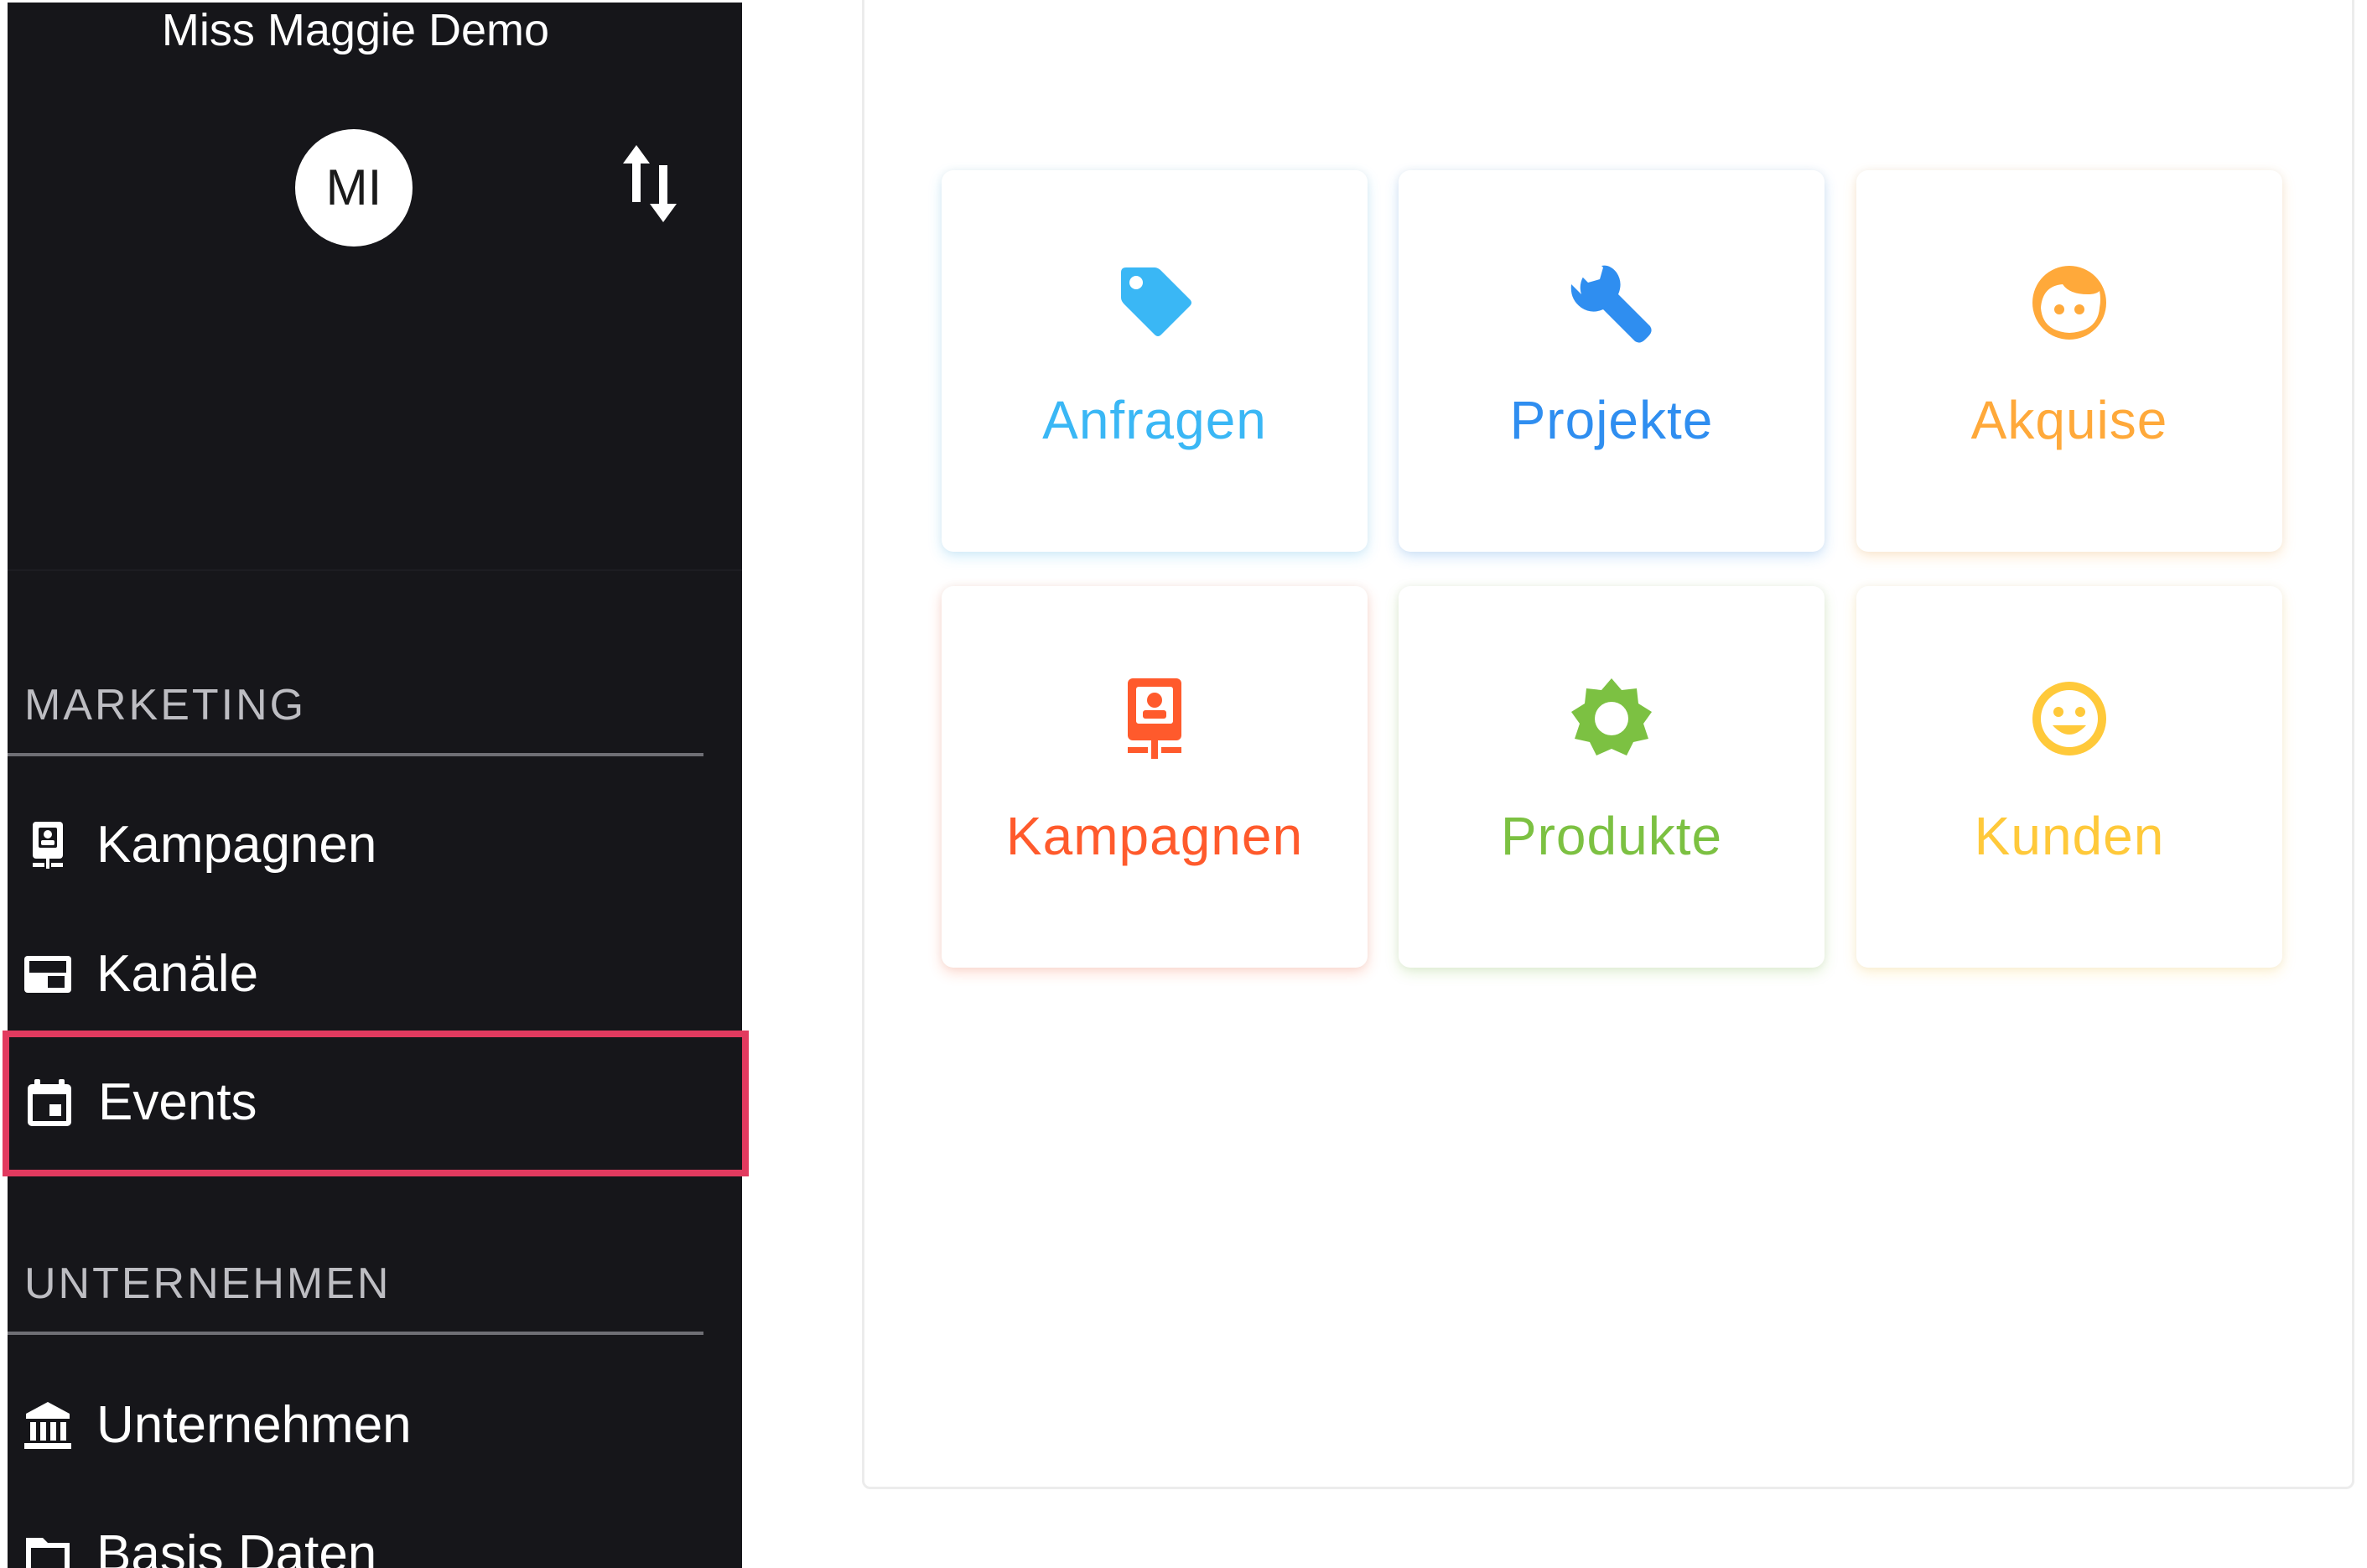 Image resolution: width=2367 pixels, height=1568 pixels. What do you see at coordinates (1611, 836) in the screenshot?
I see `tile-label: Produkte` at bounding box center [1611, 836].